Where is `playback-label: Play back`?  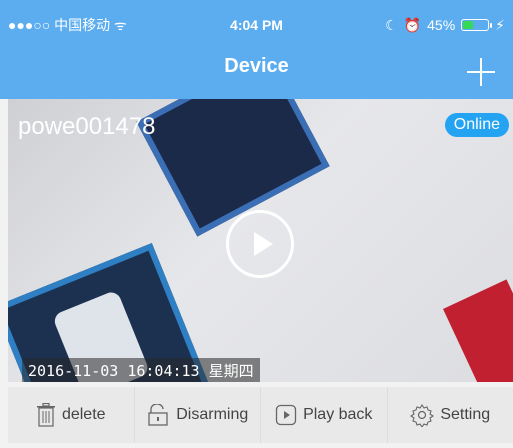 playback-label: Play back is located at coordinates (338, 414).